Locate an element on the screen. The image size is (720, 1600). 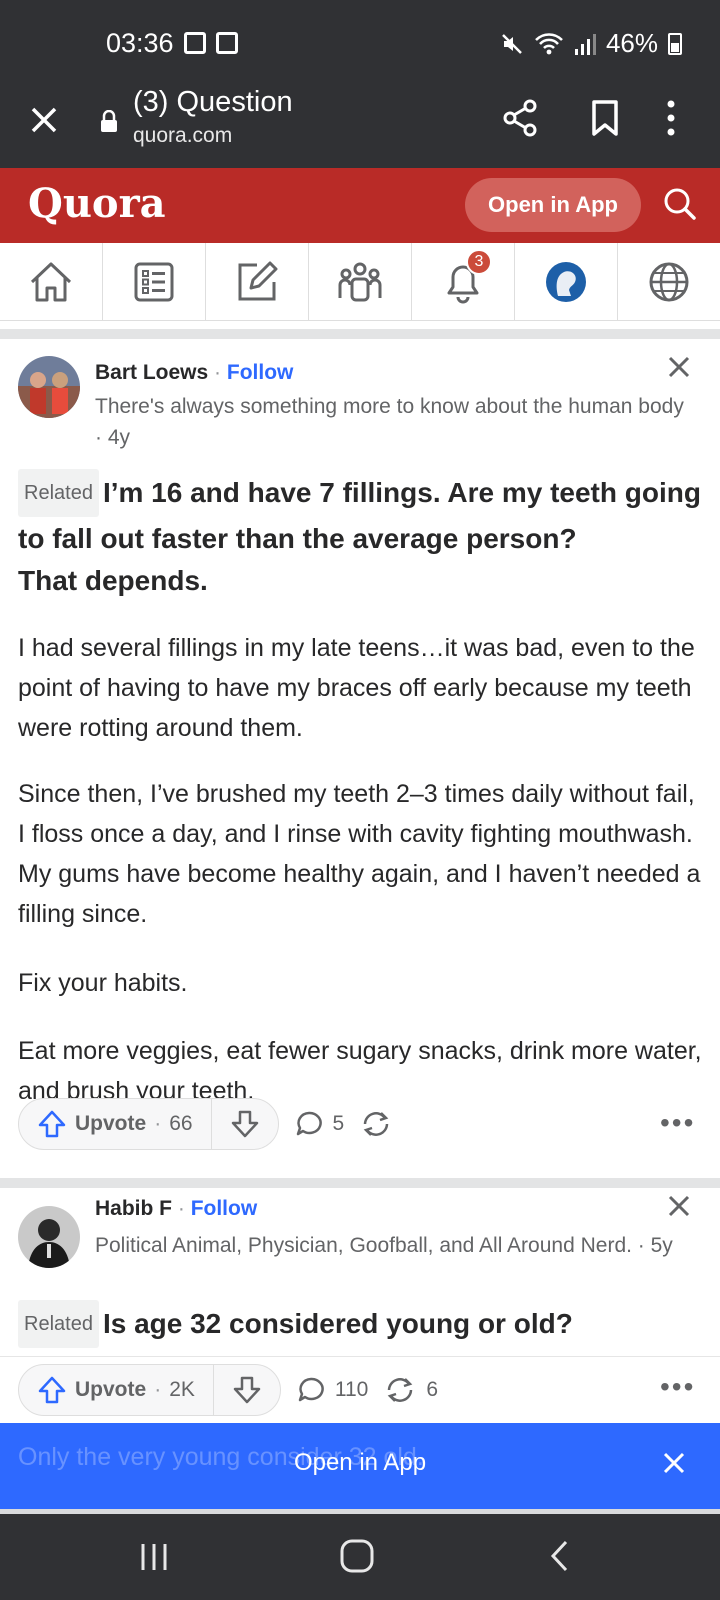
battery-icon is located at coordinates (675, 43).